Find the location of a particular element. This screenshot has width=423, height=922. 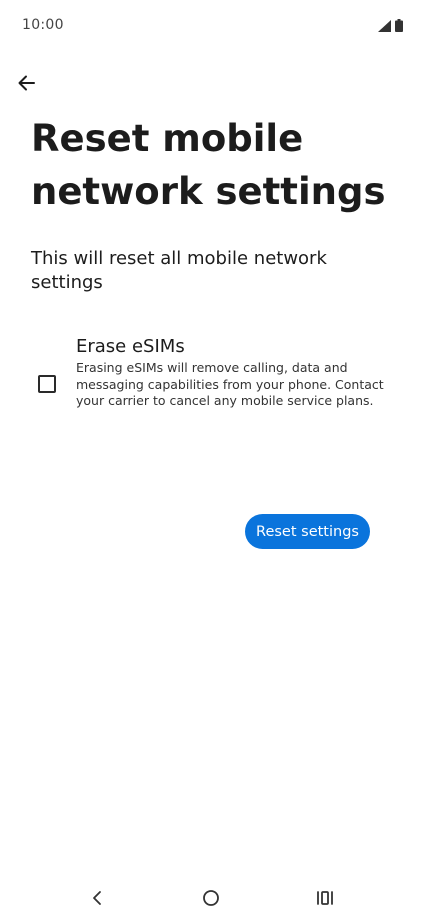

status-bar: 10:00 is located at coordinates (211, 25).